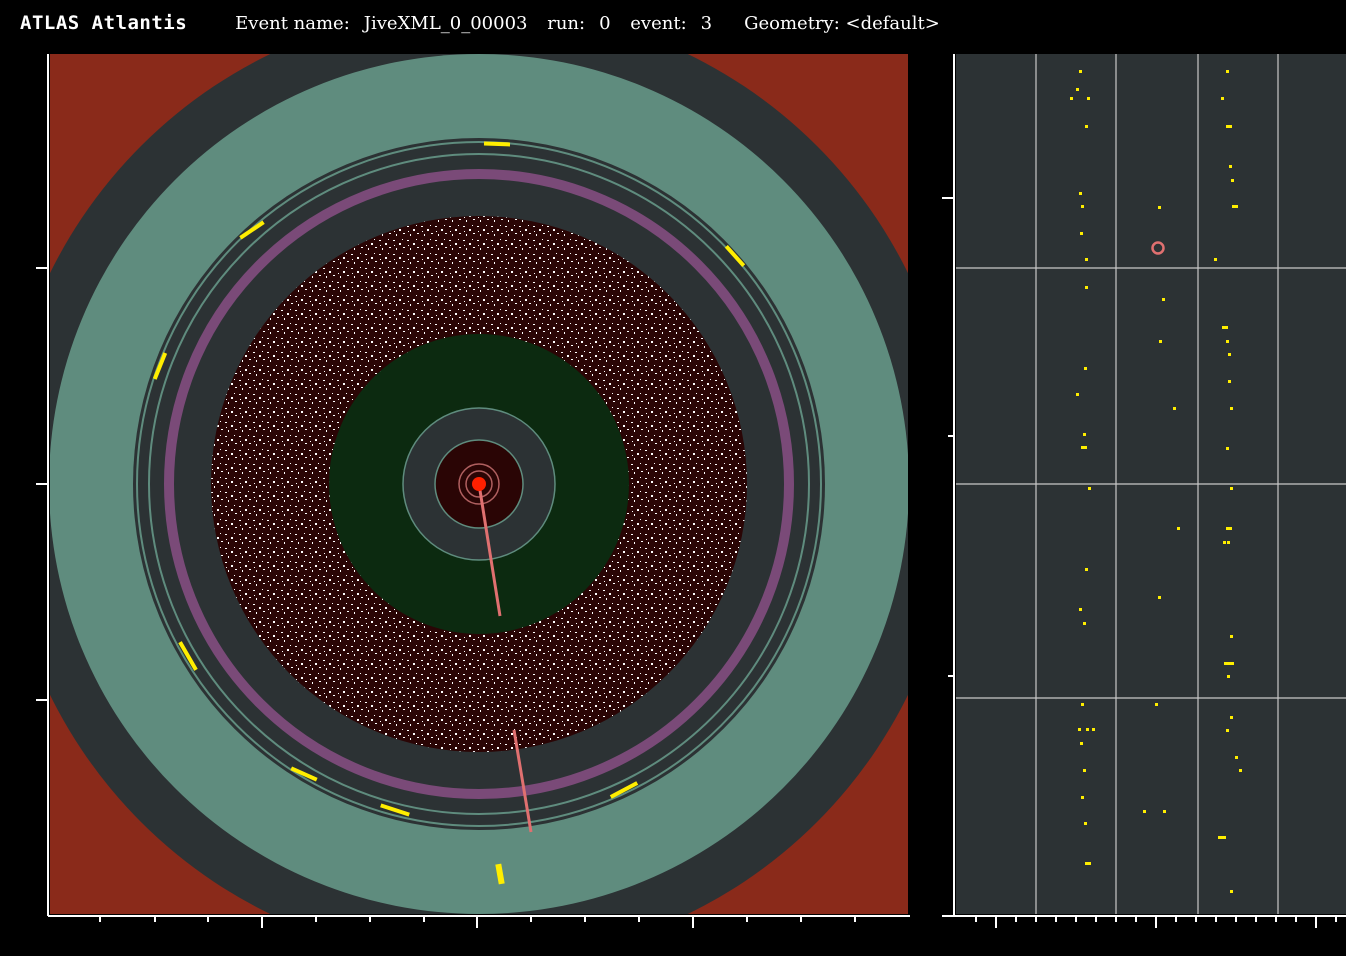  Describe the element at coordinates (28, 484) in the screenshot. I see `xy-ytick-1: 0` at that location.